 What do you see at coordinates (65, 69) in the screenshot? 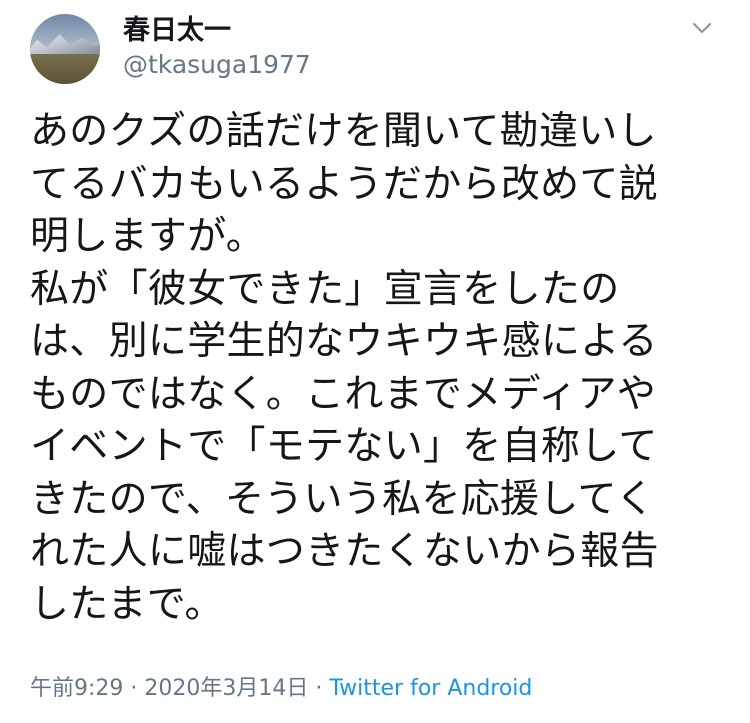
I see `avatar-field-decor` at bounding box center [65, 69].